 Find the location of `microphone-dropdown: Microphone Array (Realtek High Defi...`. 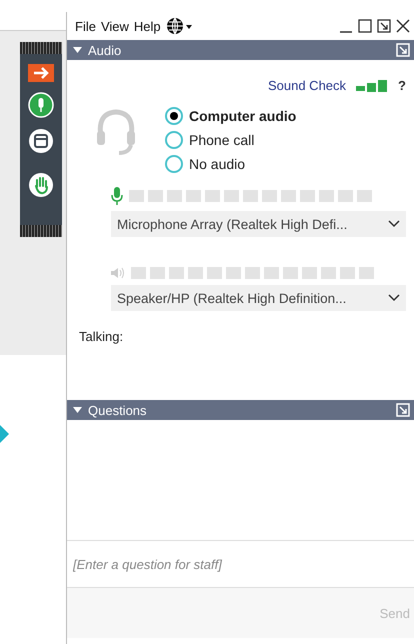

microphone-dropdown: Microphone Array (Realtek High Defi... is located at coordinates (258, 224).